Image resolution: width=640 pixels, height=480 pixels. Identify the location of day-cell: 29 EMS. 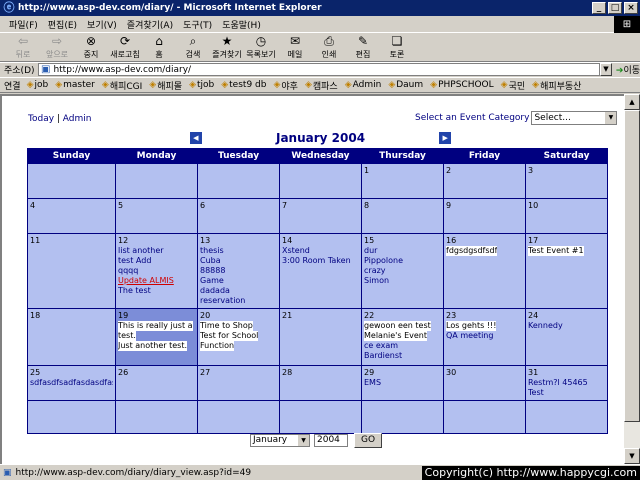
(402, 382).